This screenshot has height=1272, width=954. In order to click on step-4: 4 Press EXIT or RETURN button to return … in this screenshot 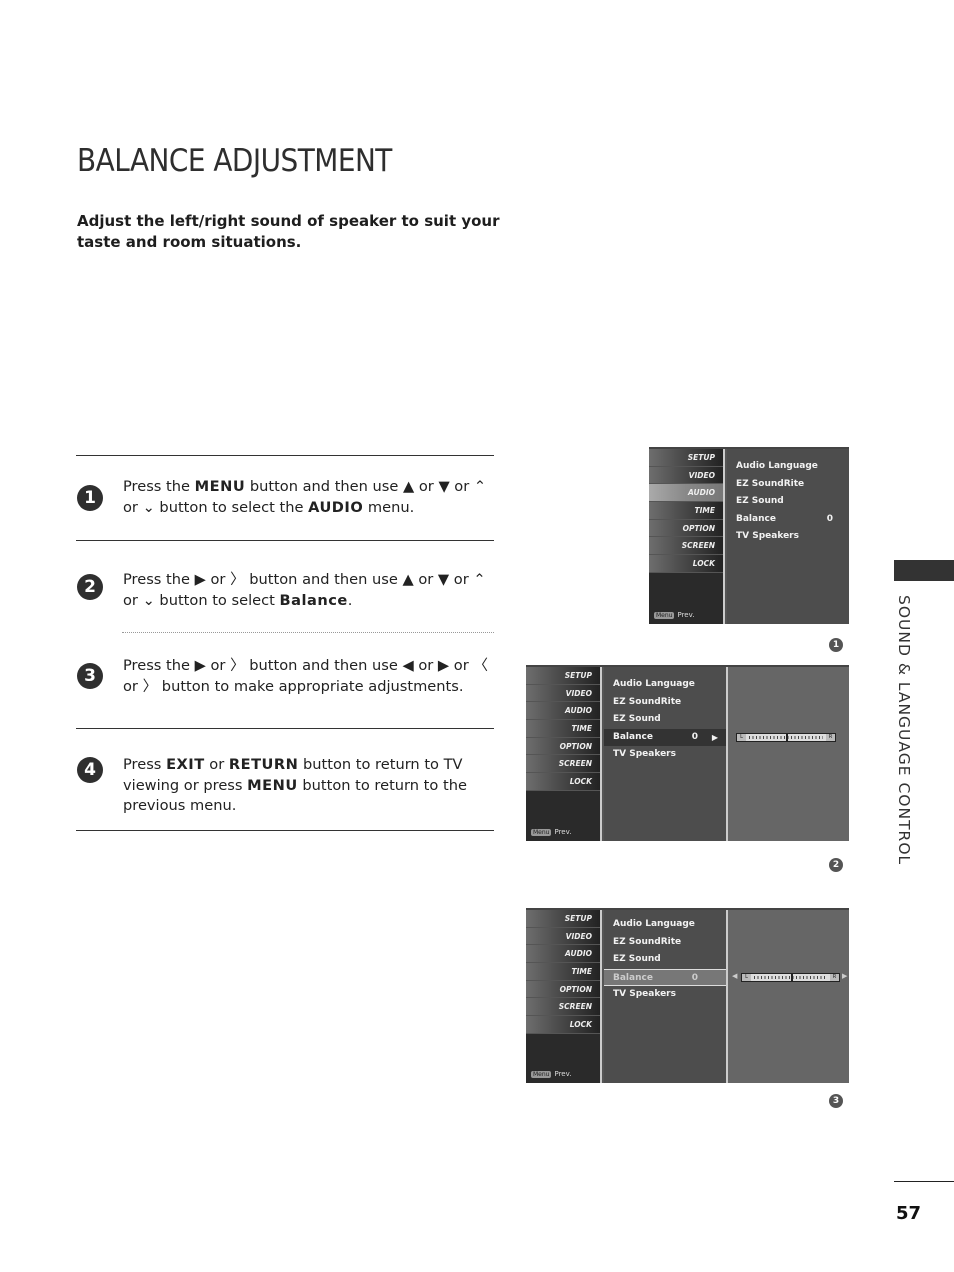, I will do `click(285, 779)`.